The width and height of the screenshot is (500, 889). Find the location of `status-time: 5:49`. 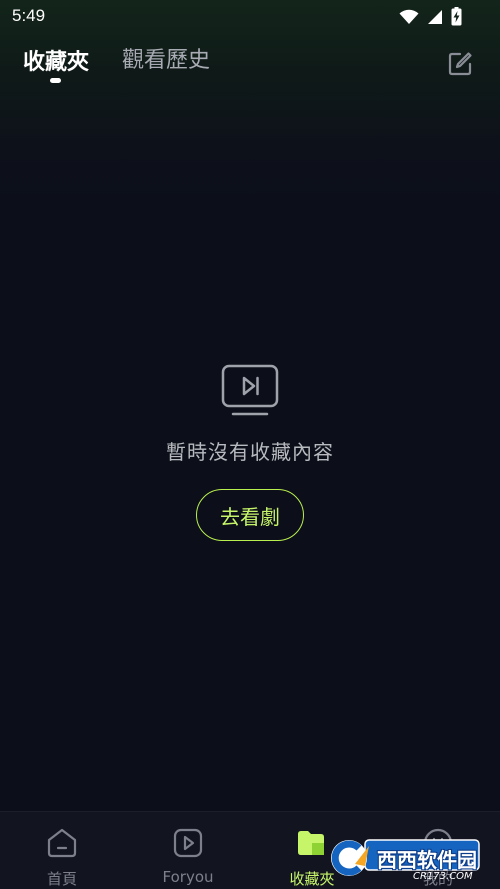

status-time: 5:49 is located at coordinates (29, 15).